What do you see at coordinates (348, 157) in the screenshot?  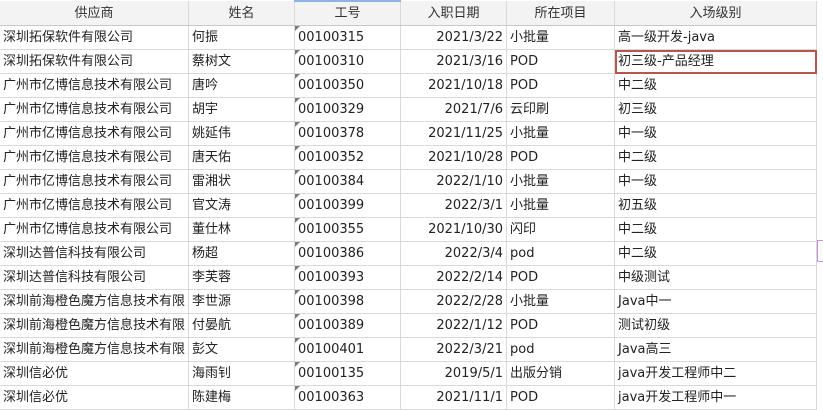 I see `cell-employee-id: 00100352` at bounding box center [348, 157].